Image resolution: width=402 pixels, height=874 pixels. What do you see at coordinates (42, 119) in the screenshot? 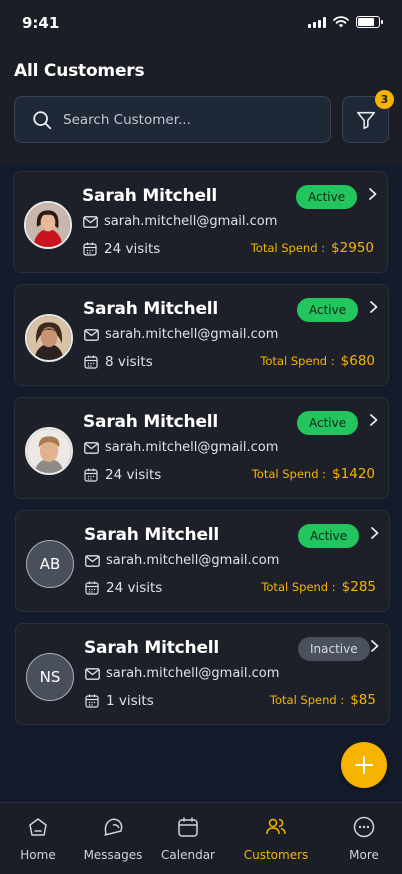
I see `search-icon` at bounding box center [42, 119].